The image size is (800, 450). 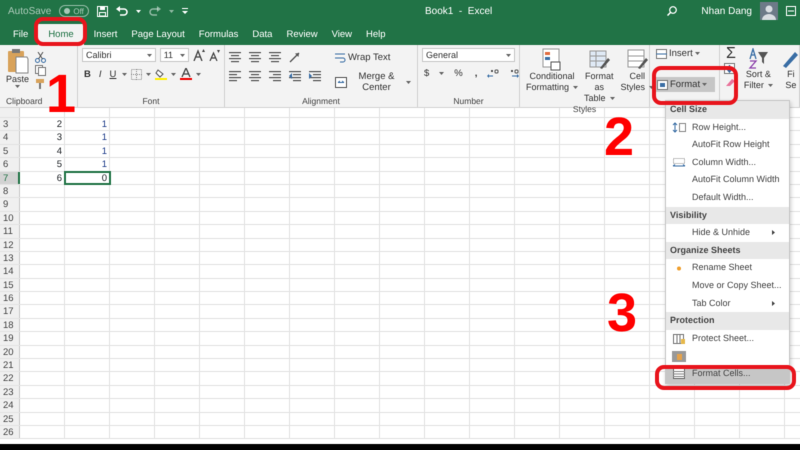 I want to click on number-format-field: General, so click(x=468, y=55).